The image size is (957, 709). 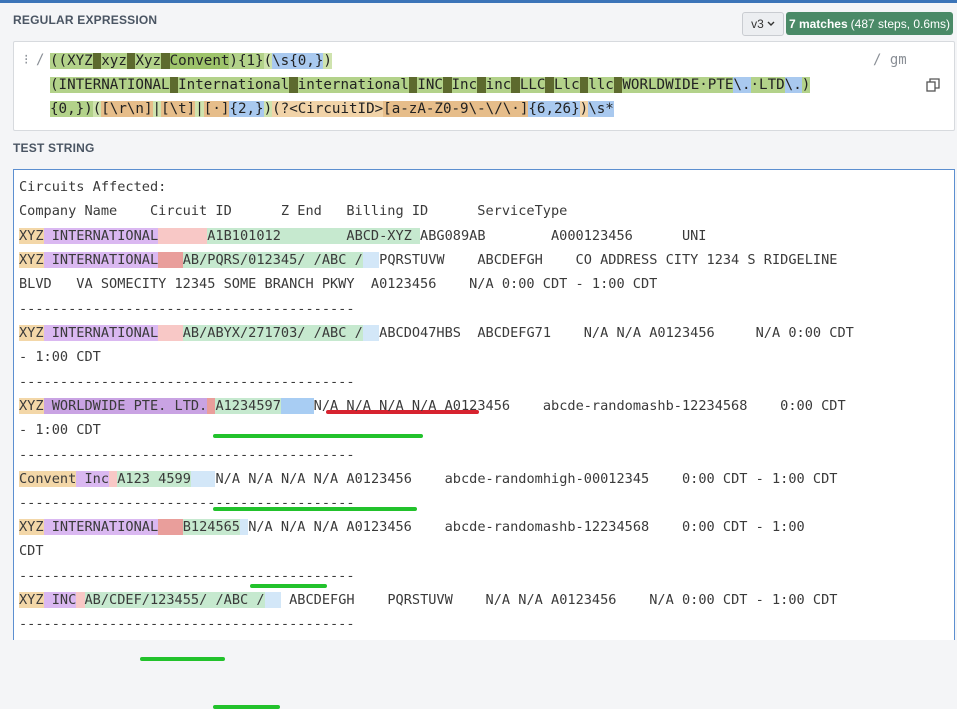 I want to click on copy-icon, so click(x=933, y=85).